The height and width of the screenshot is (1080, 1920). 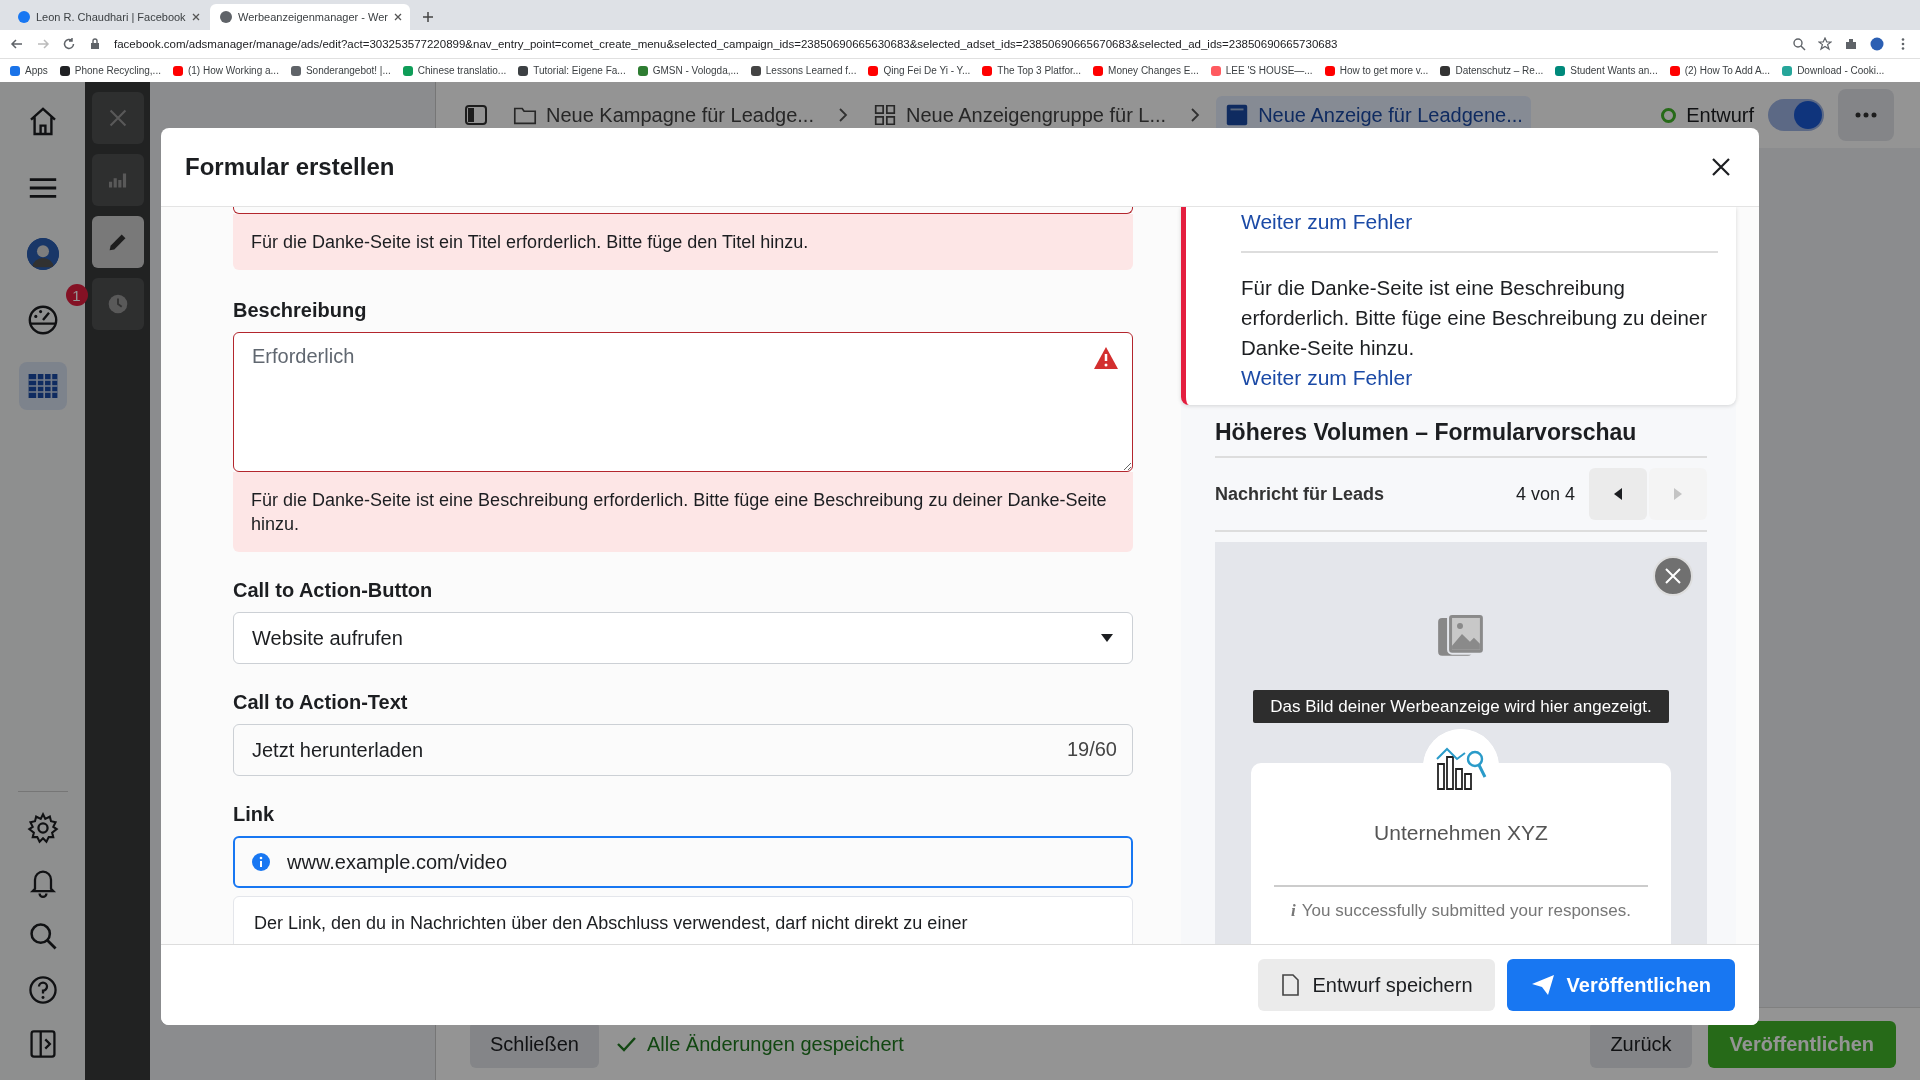 I want to click on image-hint: Das Bild deiner Werbeanzeige wird hier angezeigt., so click(x=1461, y=706).